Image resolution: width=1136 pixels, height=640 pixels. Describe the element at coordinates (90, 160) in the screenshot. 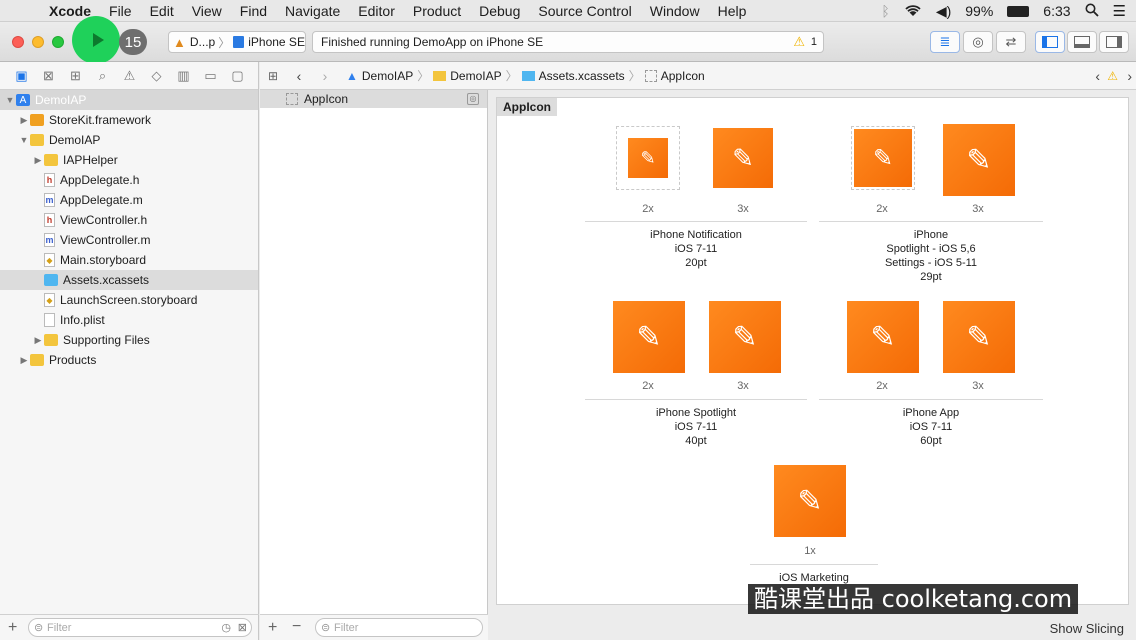

I see `tree-label: IAPHelper` at that location.